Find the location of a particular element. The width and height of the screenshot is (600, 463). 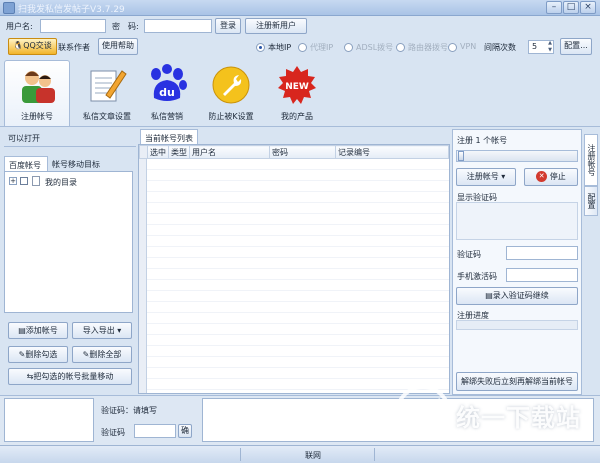

bottom-captcha-image is located at coordinates (398, 420).